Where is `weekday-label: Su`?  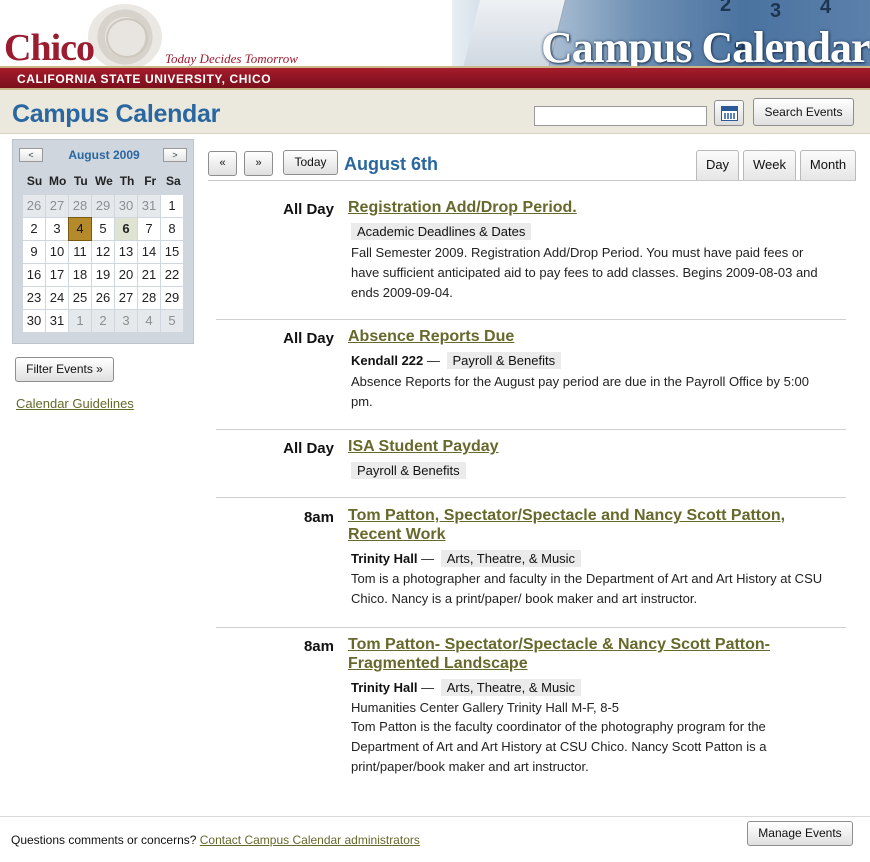
weekday-label: Su is located at coordinates (34, 181).